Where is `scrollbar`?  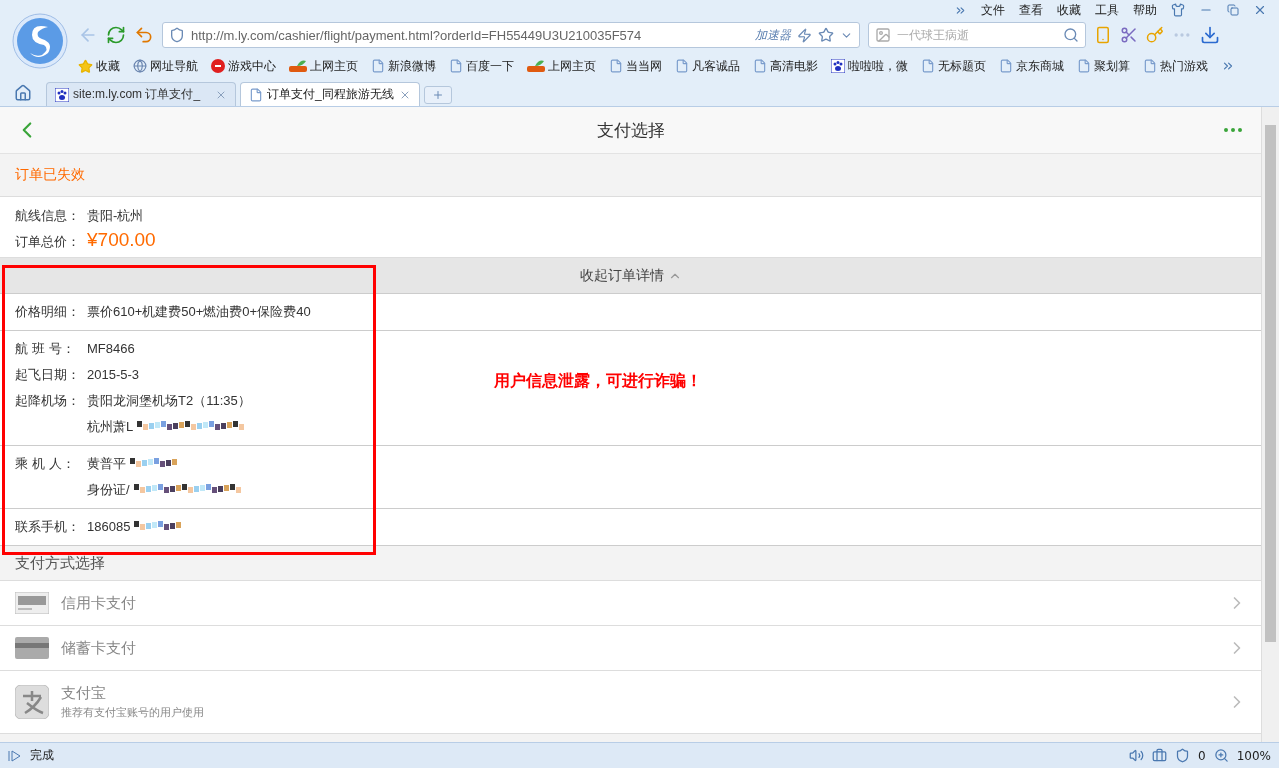
scrollbar is located at coordinates (1270, 424).